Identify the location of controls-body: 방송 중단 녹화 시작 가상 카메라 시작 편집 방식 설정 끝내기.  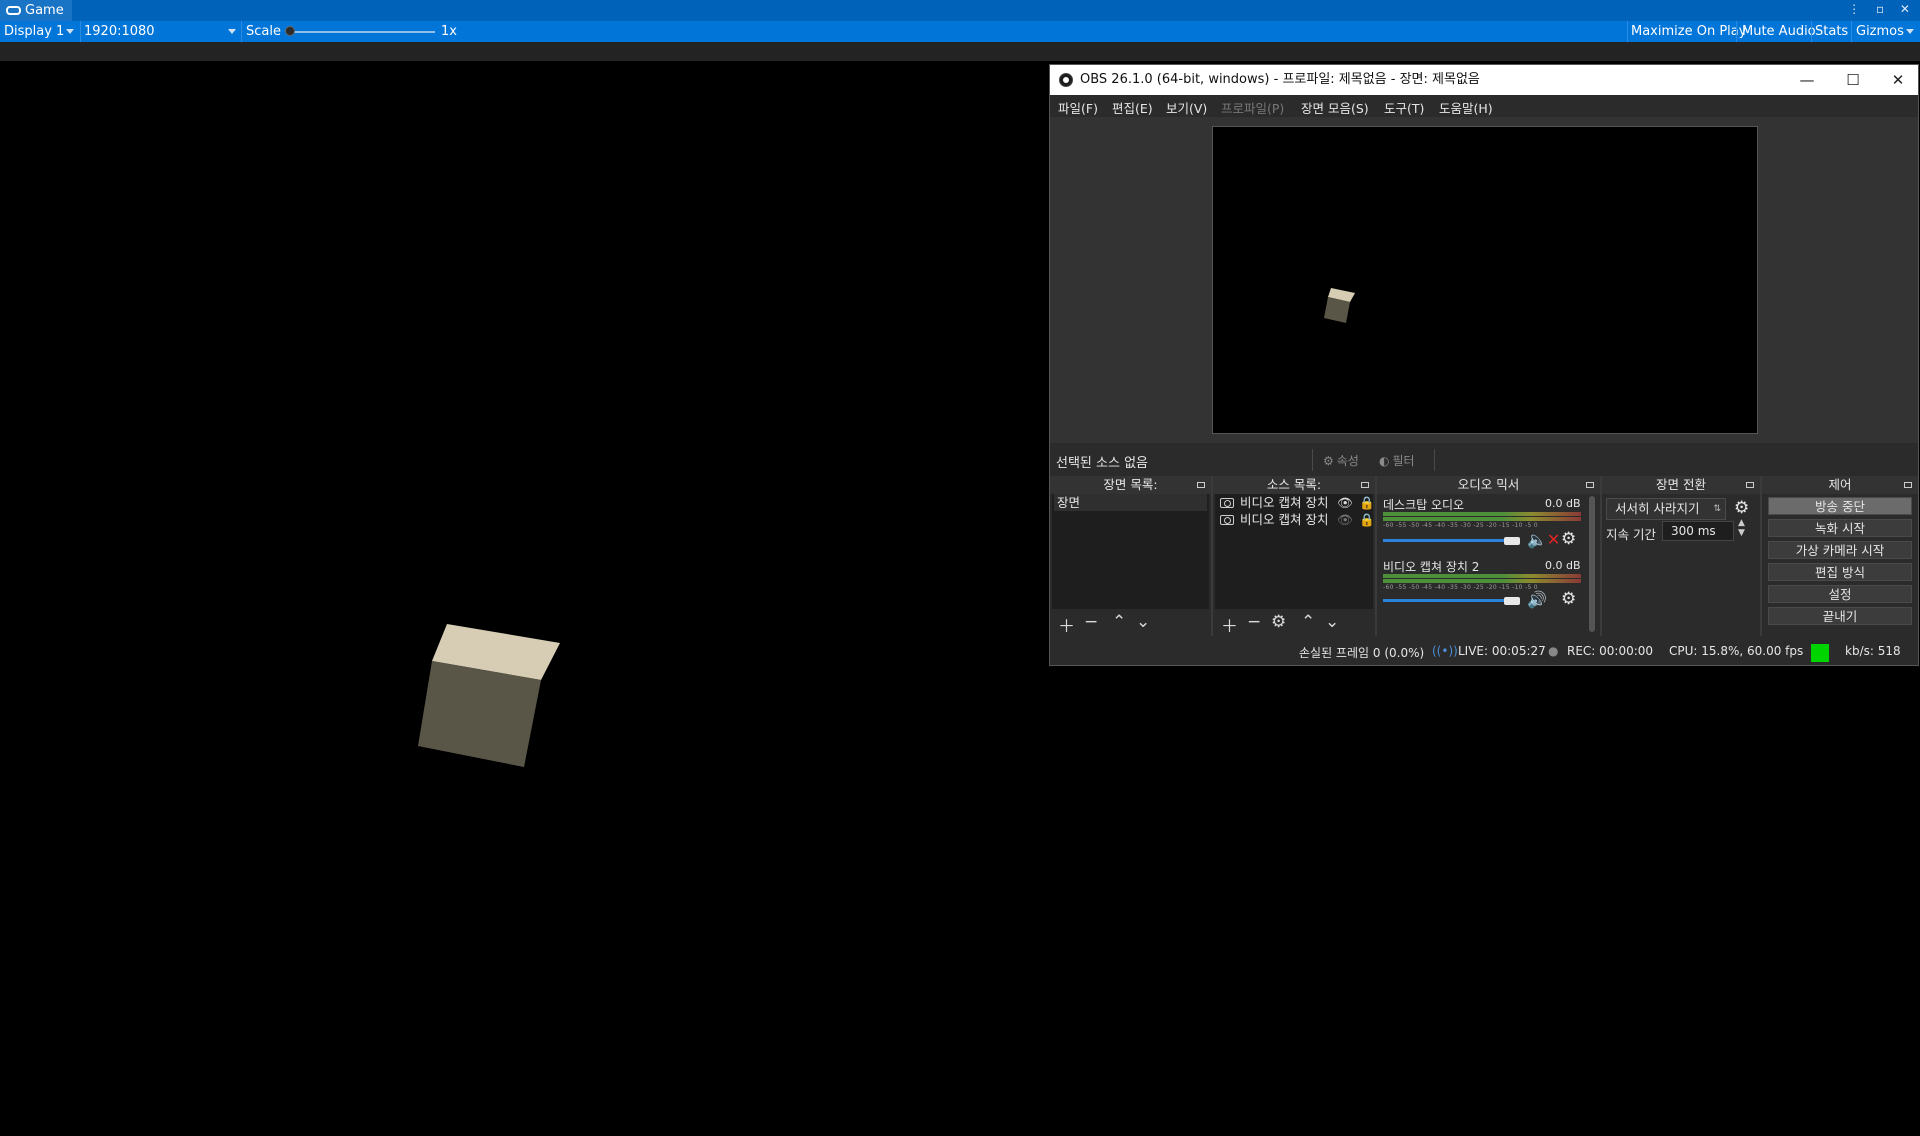
(1840, 565).